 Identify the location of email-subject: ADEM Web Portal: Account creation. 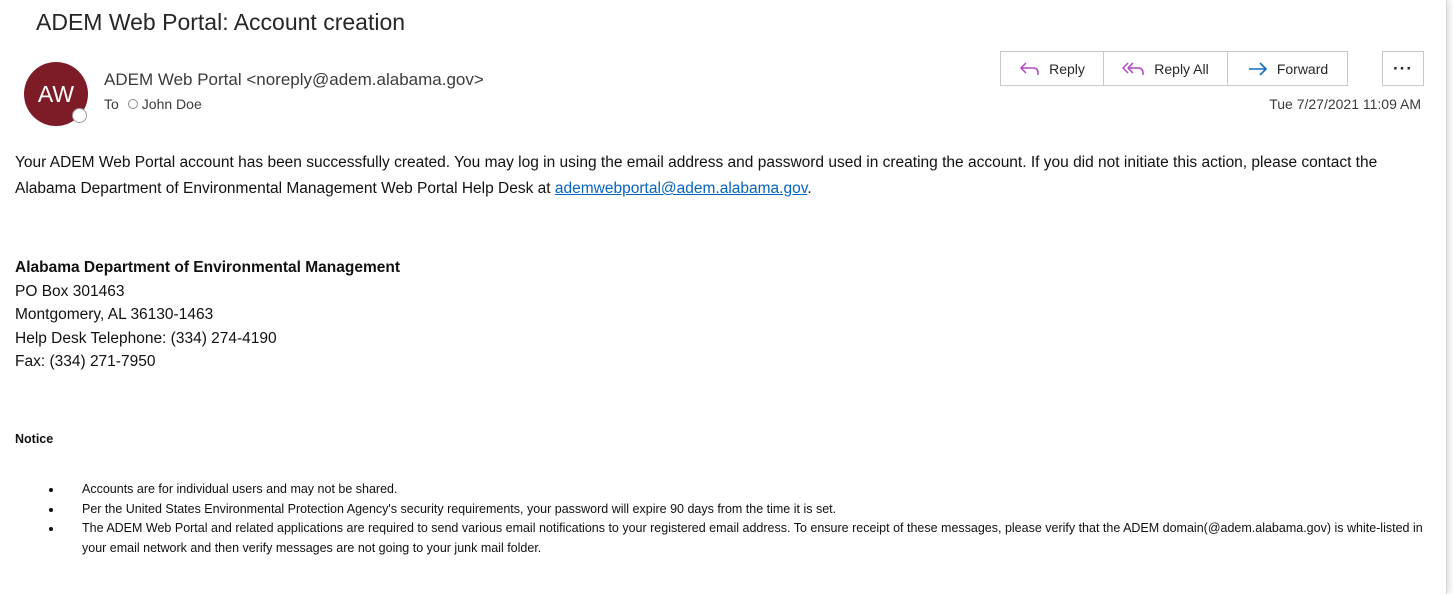
(221, 22).